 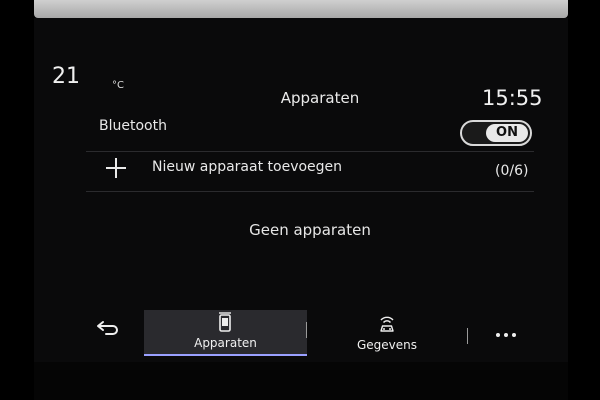 I want to click on add-device-label: Nieuw apparaat toevoegen, so click(x=247, y=167).